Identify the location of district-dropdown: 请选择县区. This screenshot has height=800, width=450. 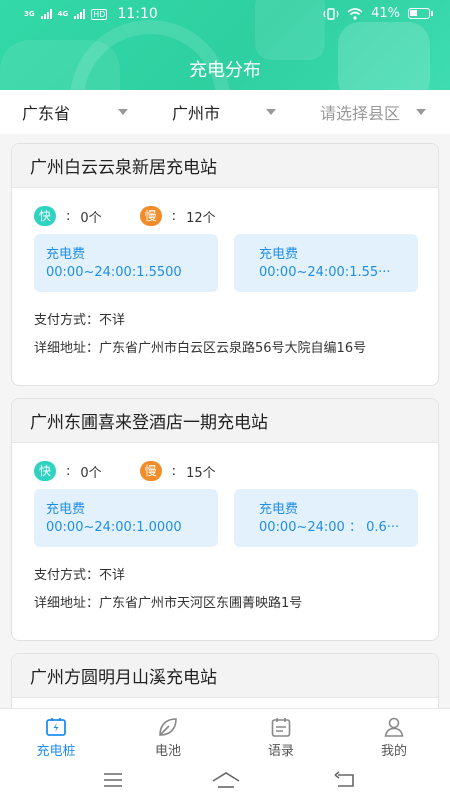
(373, 112).